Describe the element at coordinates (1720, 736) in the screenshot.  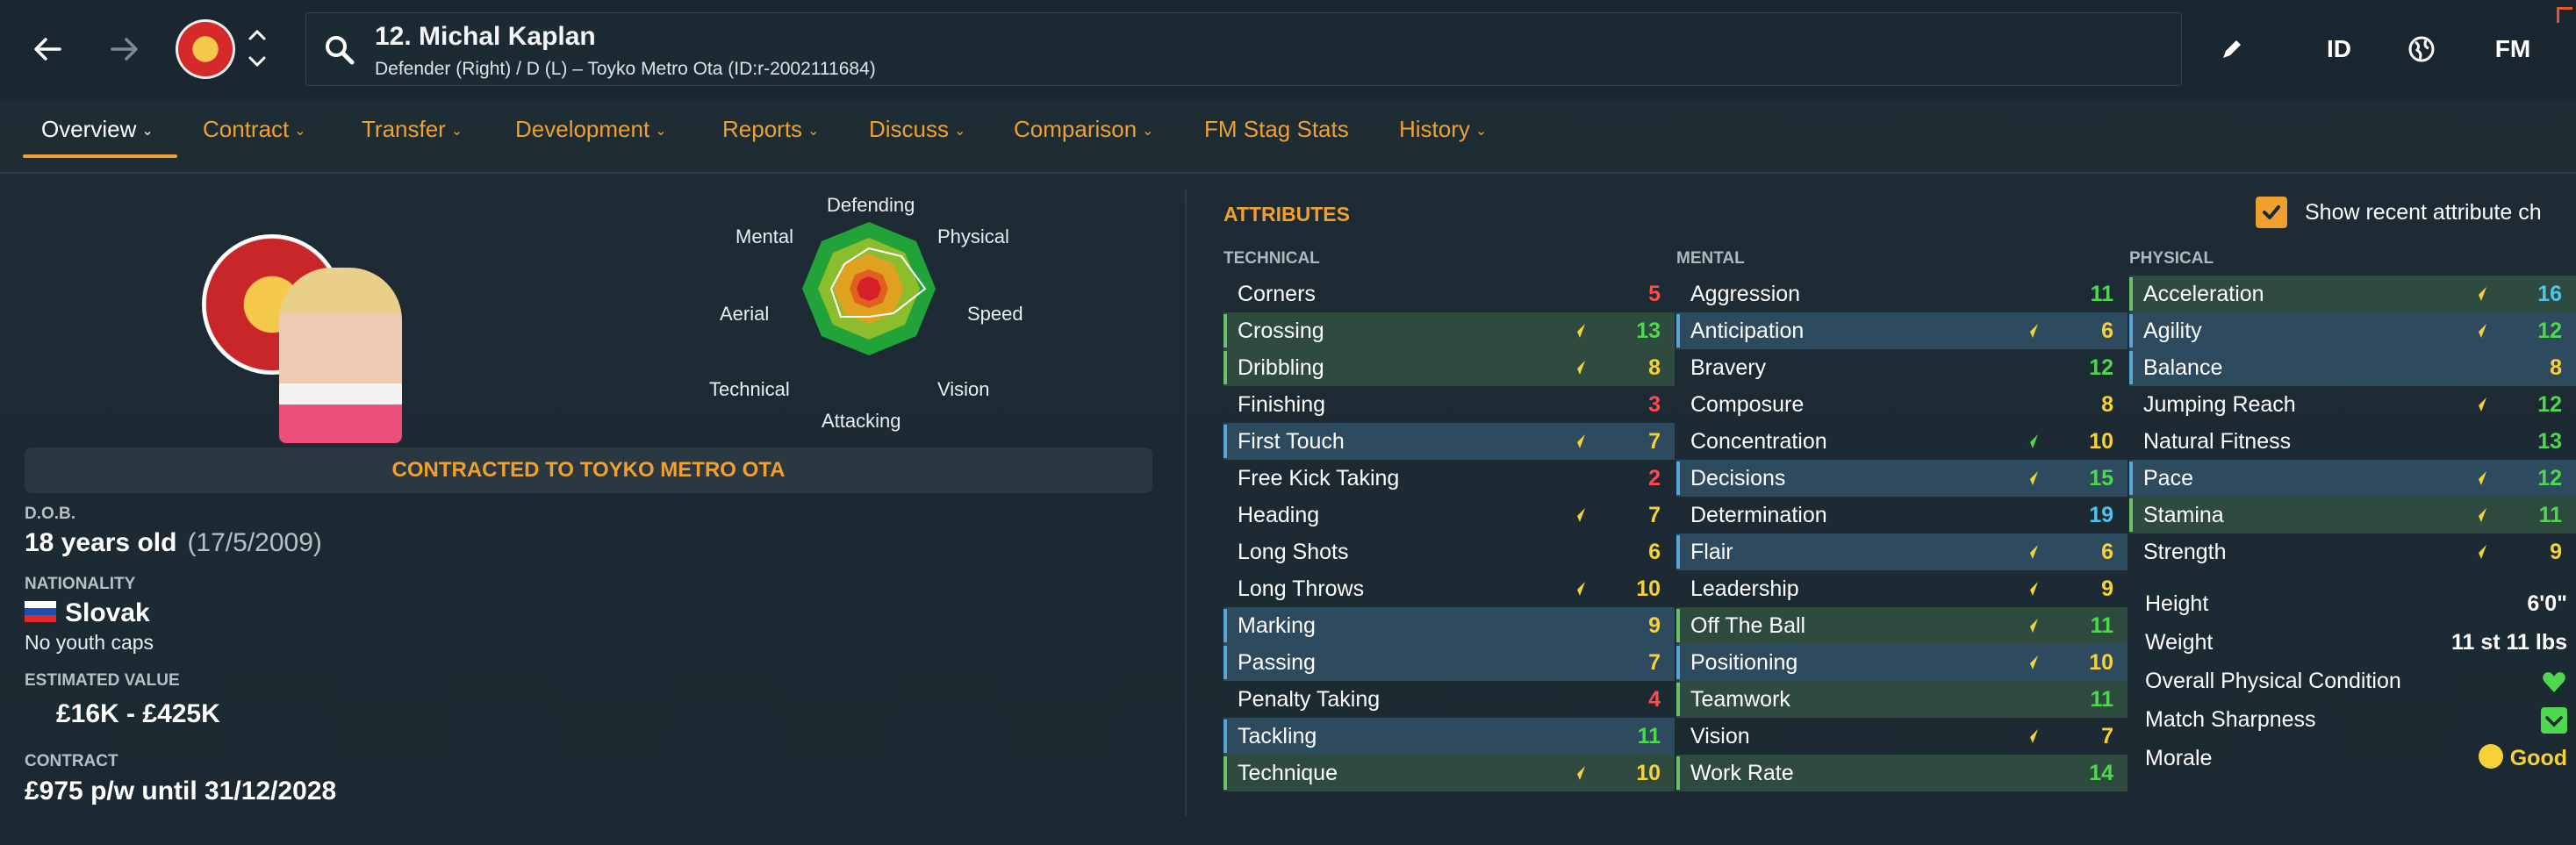
I see `attribute-name: Vision` at that location.